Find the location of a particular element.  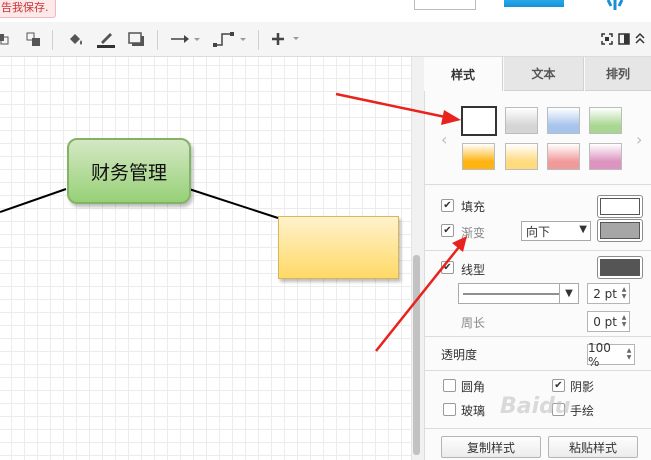

fill-color-icon is located at coordinates (75, 39).